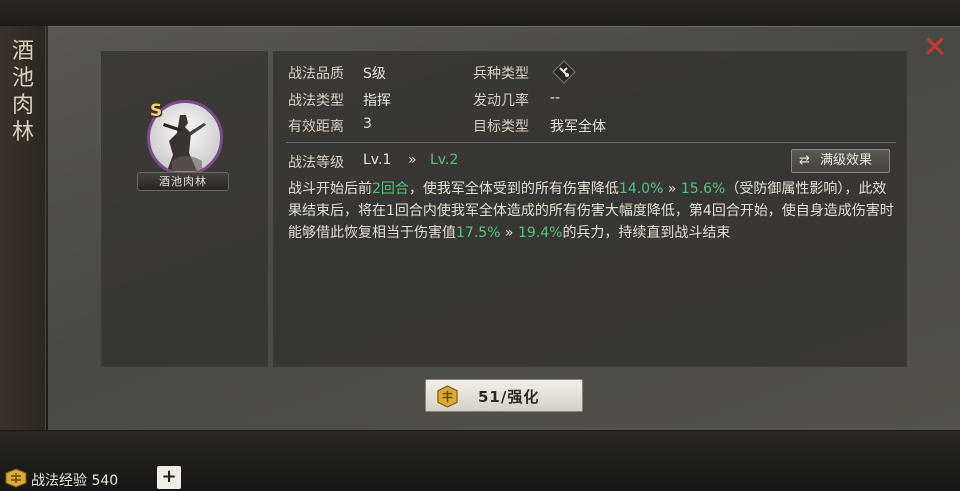 This screenshot has width=960, height=491. Describe the element at coordinates (316, 74) in the screenshot. I see `quality-label: 战法品质` at that location.